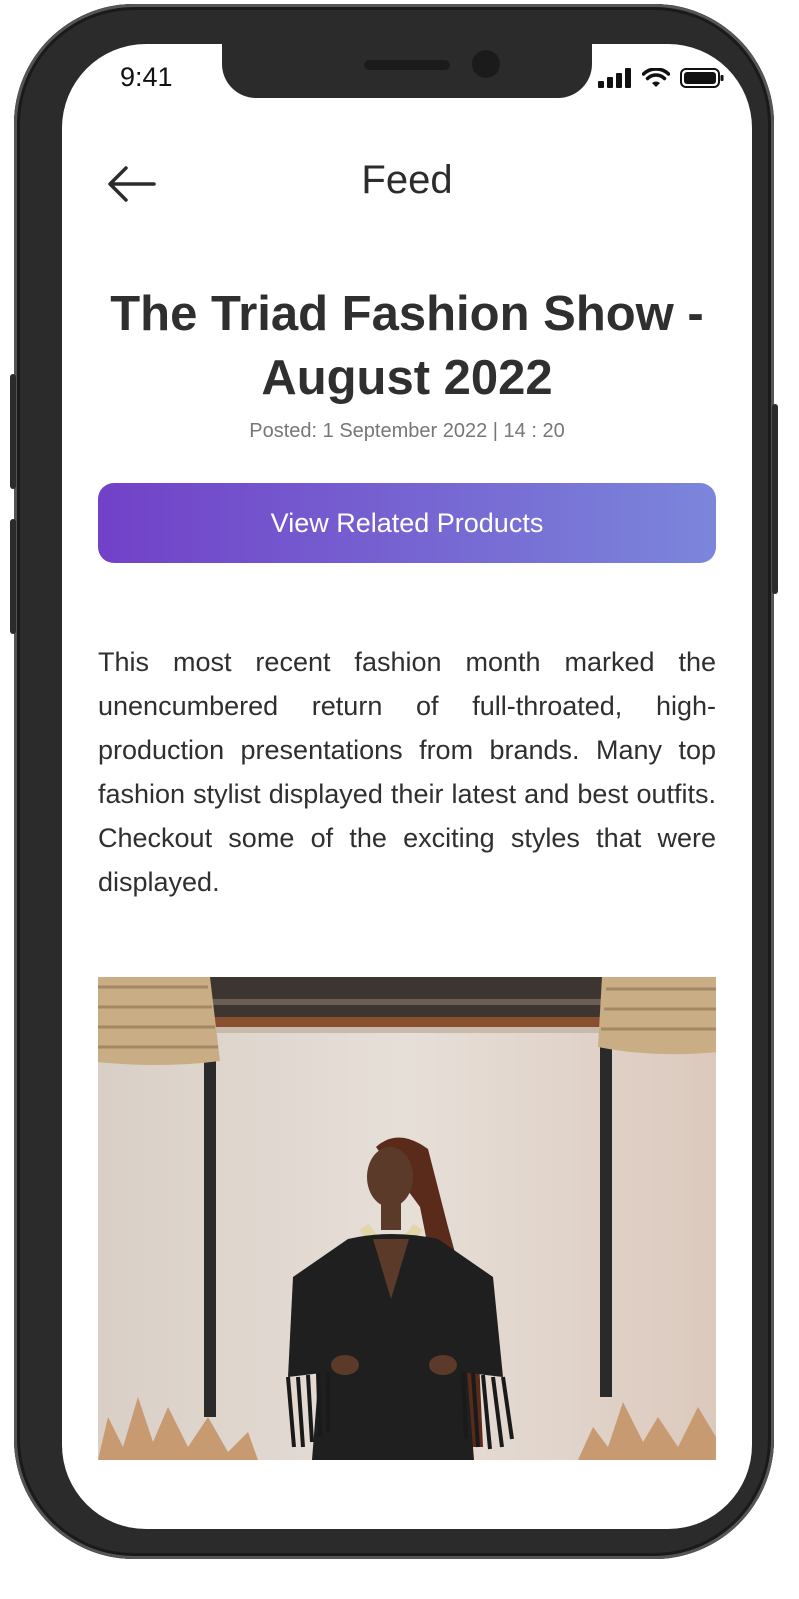 This screenshot has height=1599, width=799. Describe the element at coordinates (13, 576) in the screenshot. I see `volume-down-button` at that location.